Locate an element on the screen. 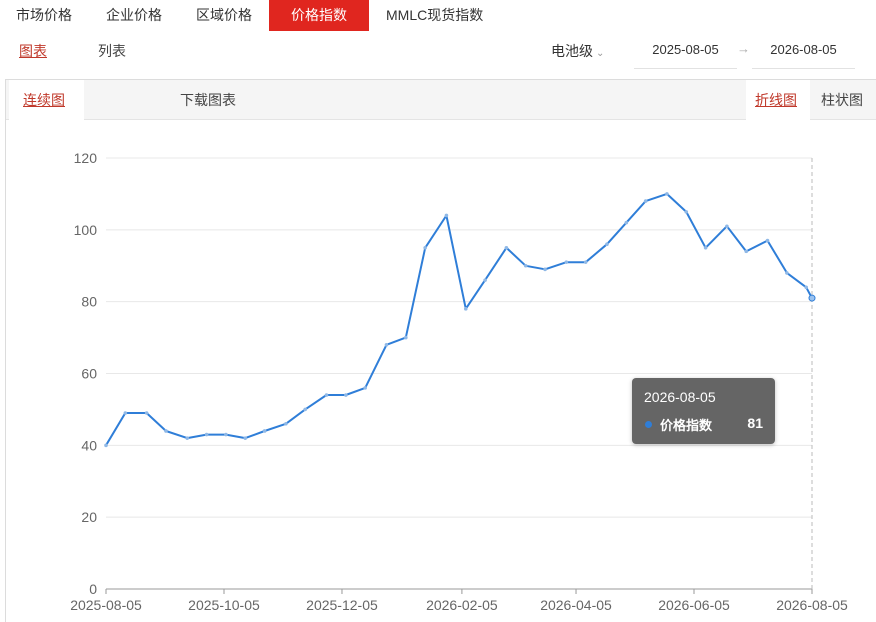 The height and width of the screenshot is (622, 876). y-tick-label: 60 is located at coordinates (89, 374).